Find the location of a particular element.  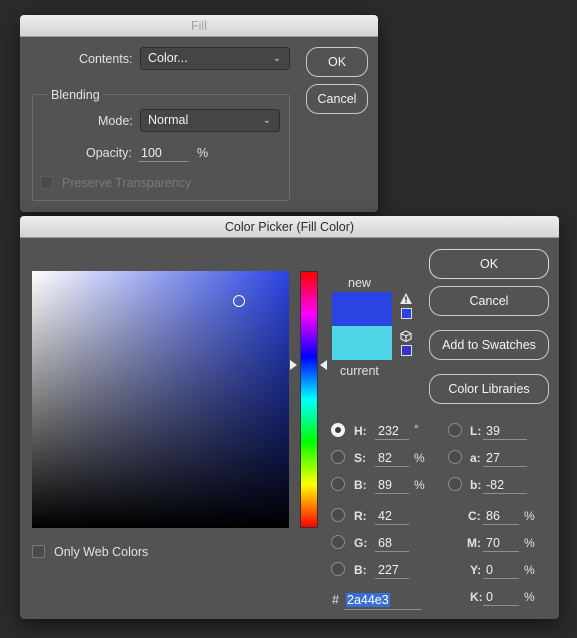

hex-input: 2a44e3 is located at coordinates (383, 601).